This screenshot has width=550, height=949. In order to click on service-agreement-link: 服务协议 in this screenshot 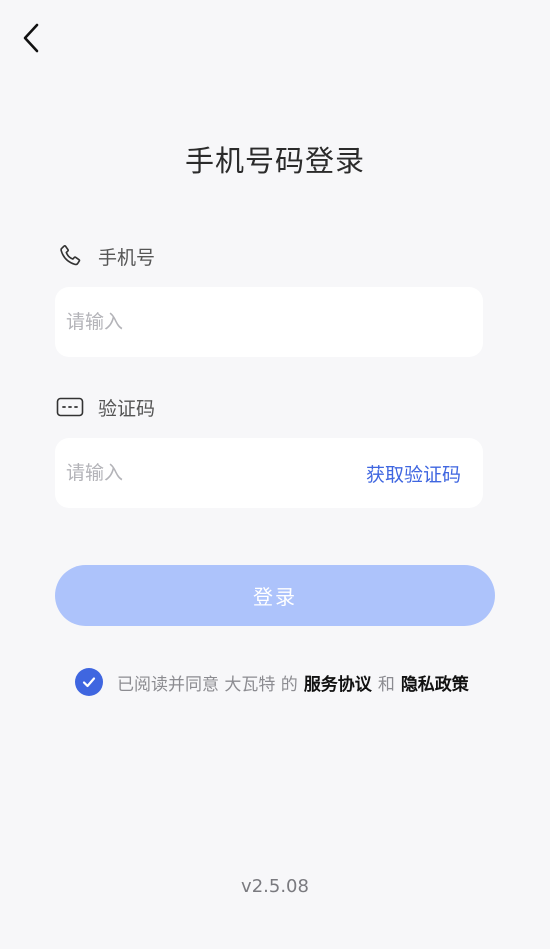, I will do `click(338, 682)`.